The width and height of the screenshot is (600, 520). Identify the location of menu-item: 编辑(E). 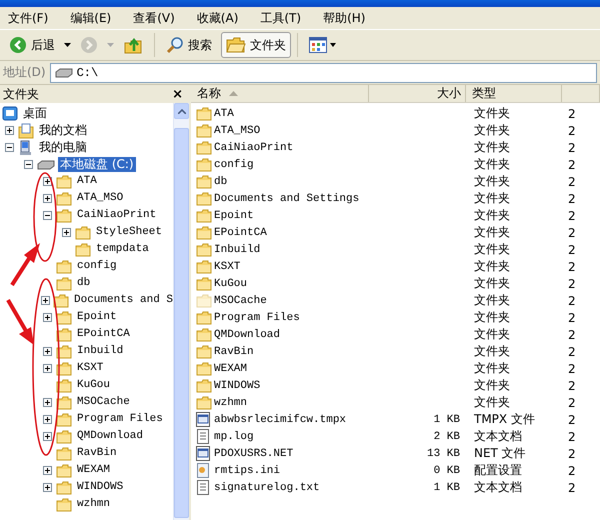
(91, 18).